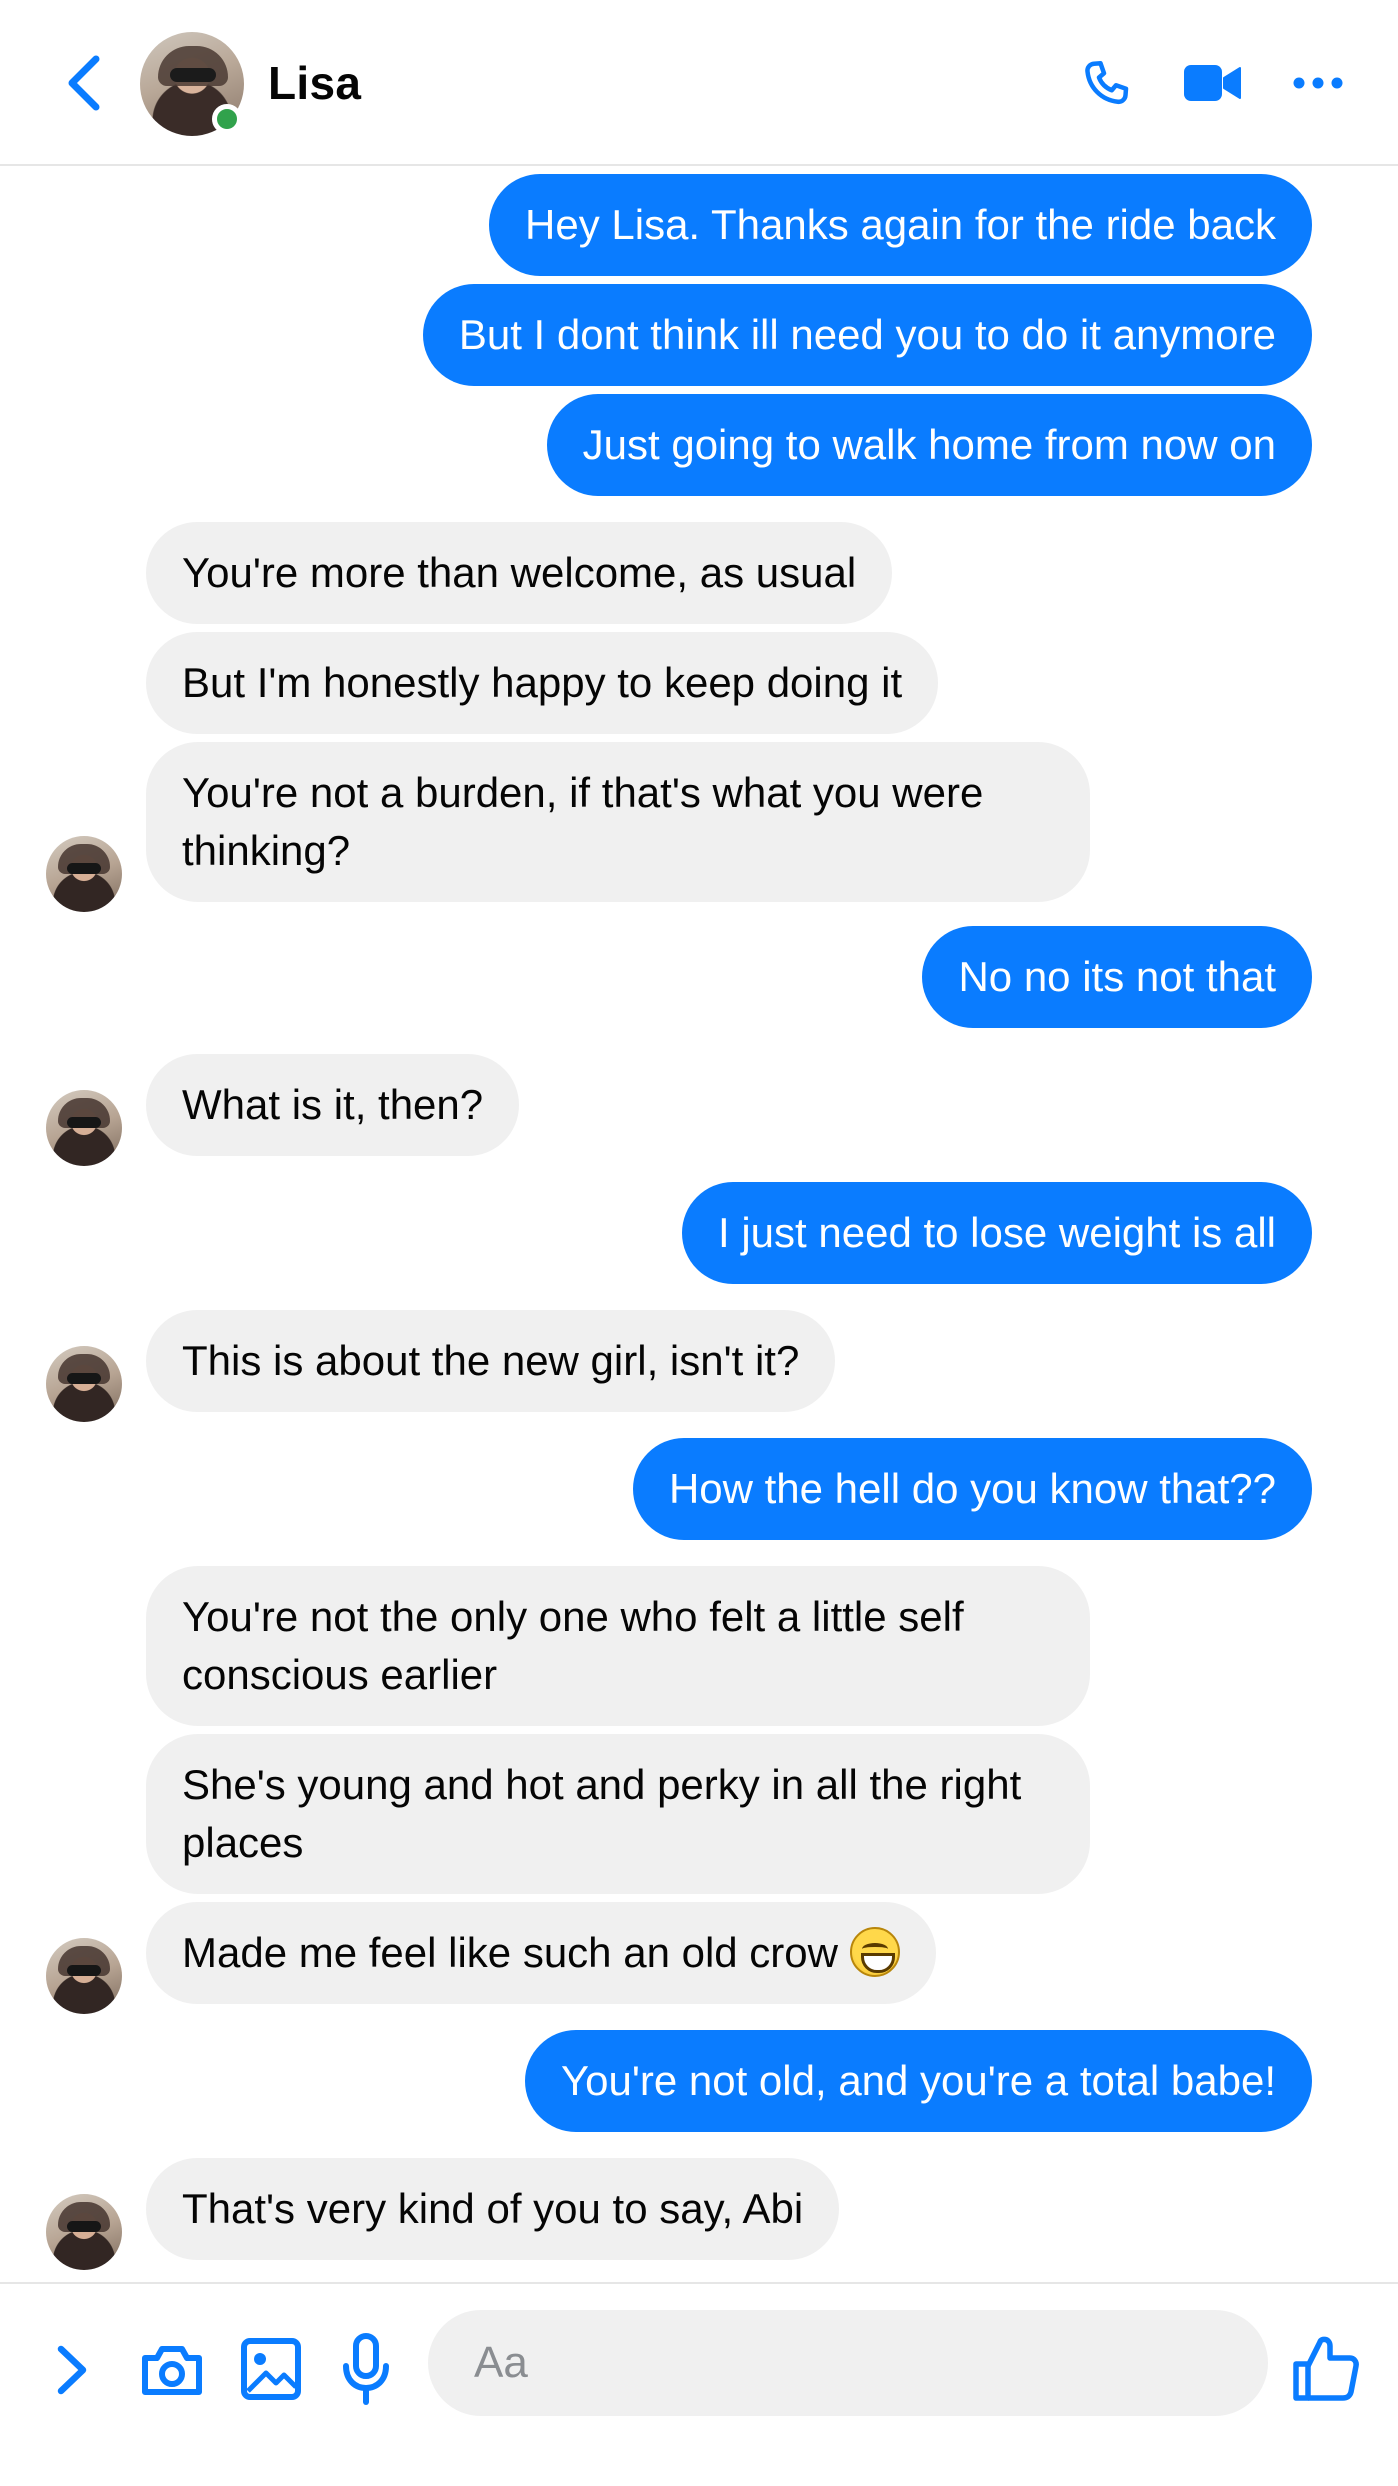 Image resolution: width=1398 pixels, height=2486 pixels. I want to click on message-bubble-incoming: Made me feel like such an old crow, so click(541, 1953).